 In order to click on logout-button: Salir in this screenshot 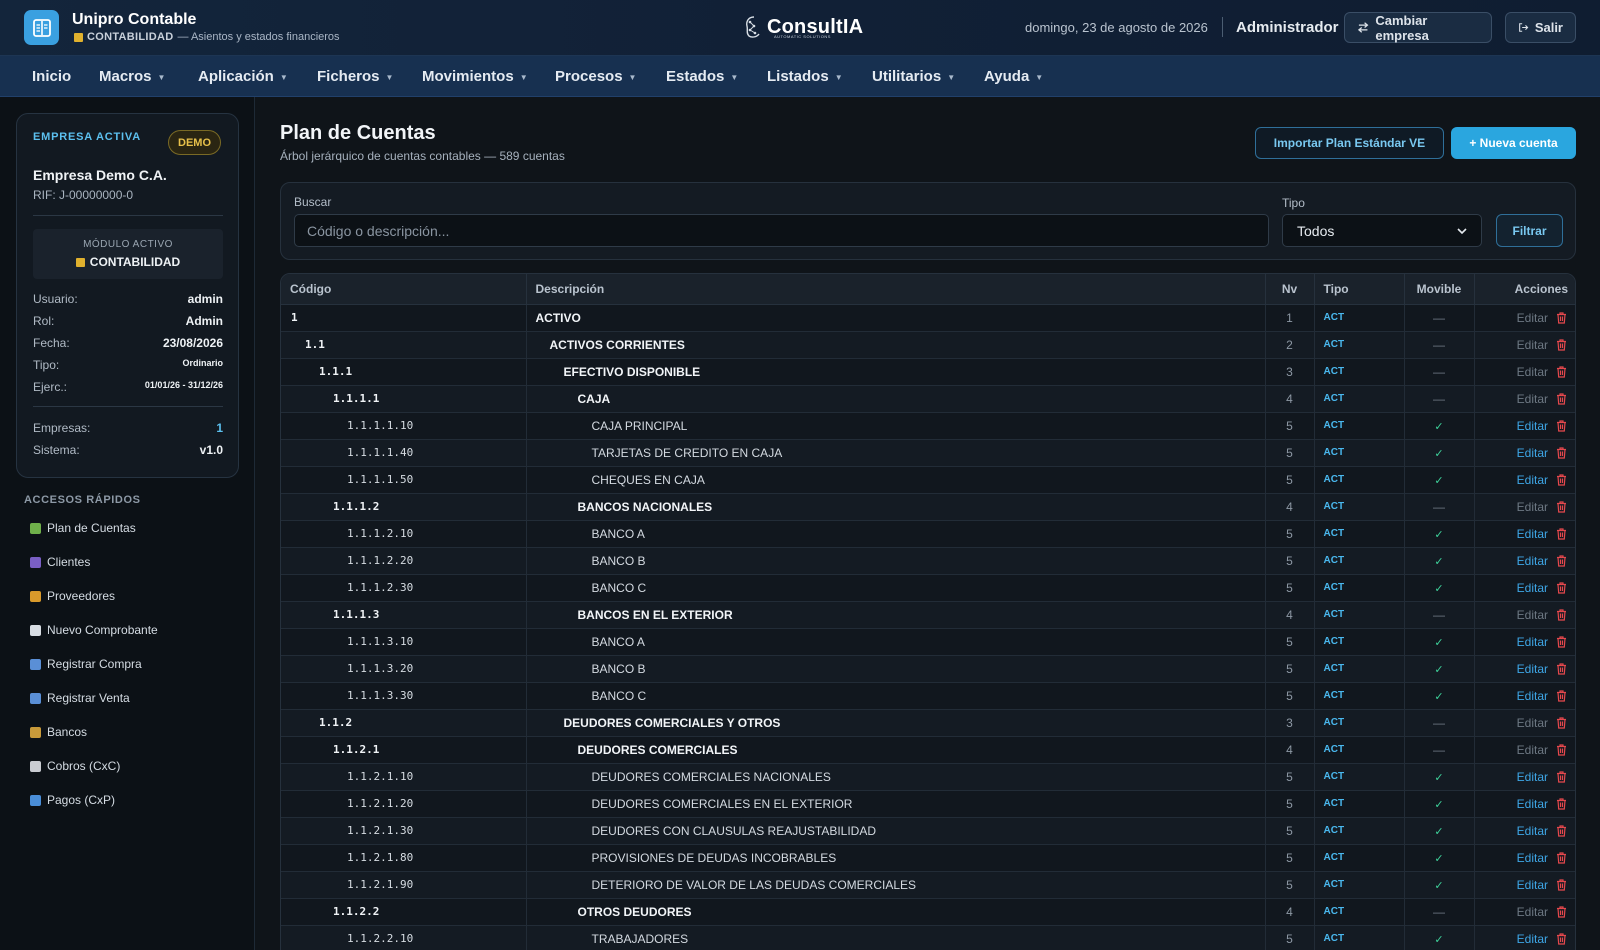, I will do `click(1540, 27)`.